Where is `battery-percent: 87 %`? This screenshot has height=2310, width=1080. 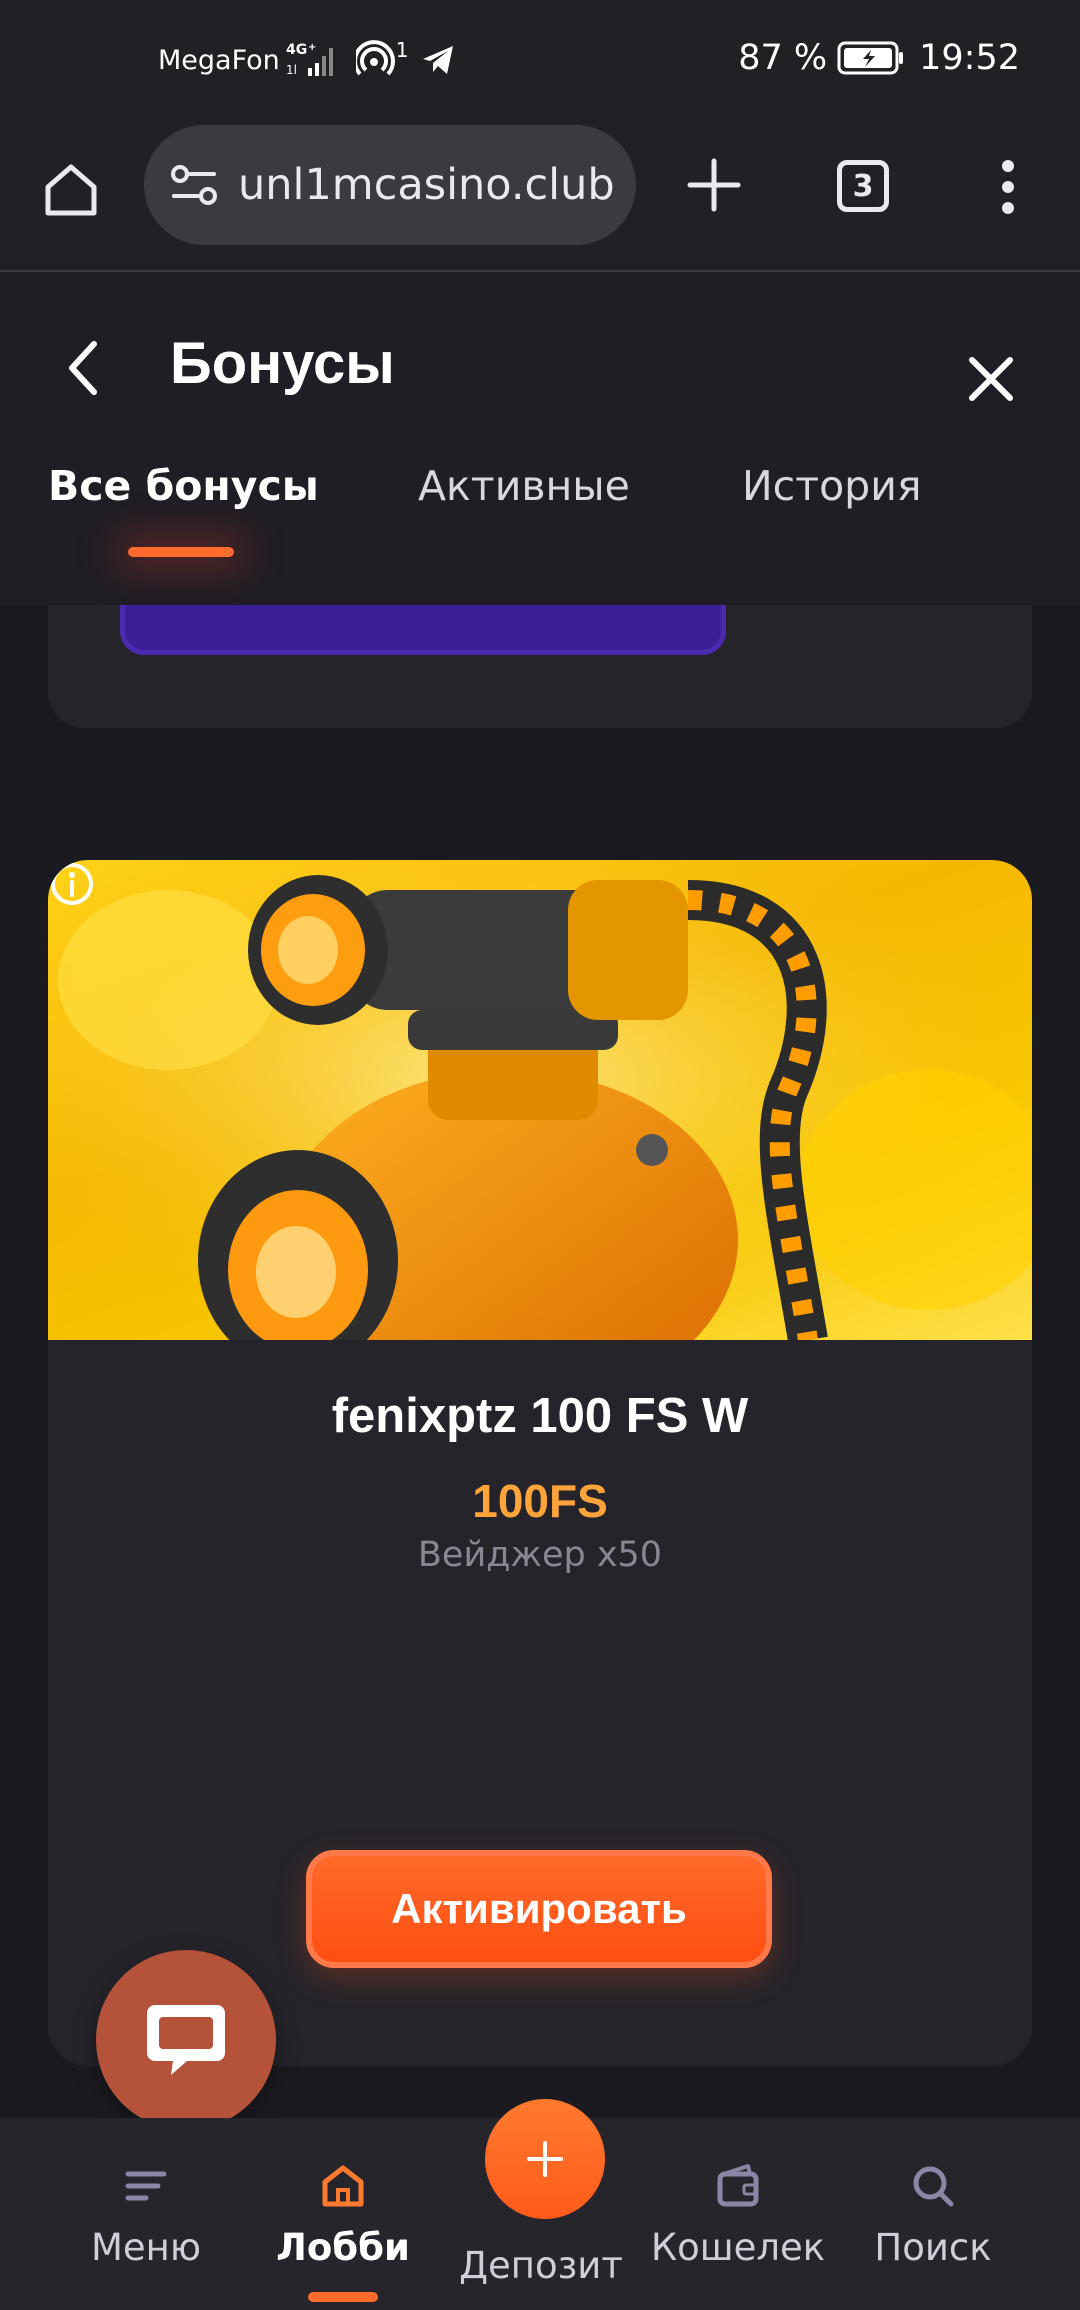 battery-percent: 87 % is located at coordinates (783, 58).